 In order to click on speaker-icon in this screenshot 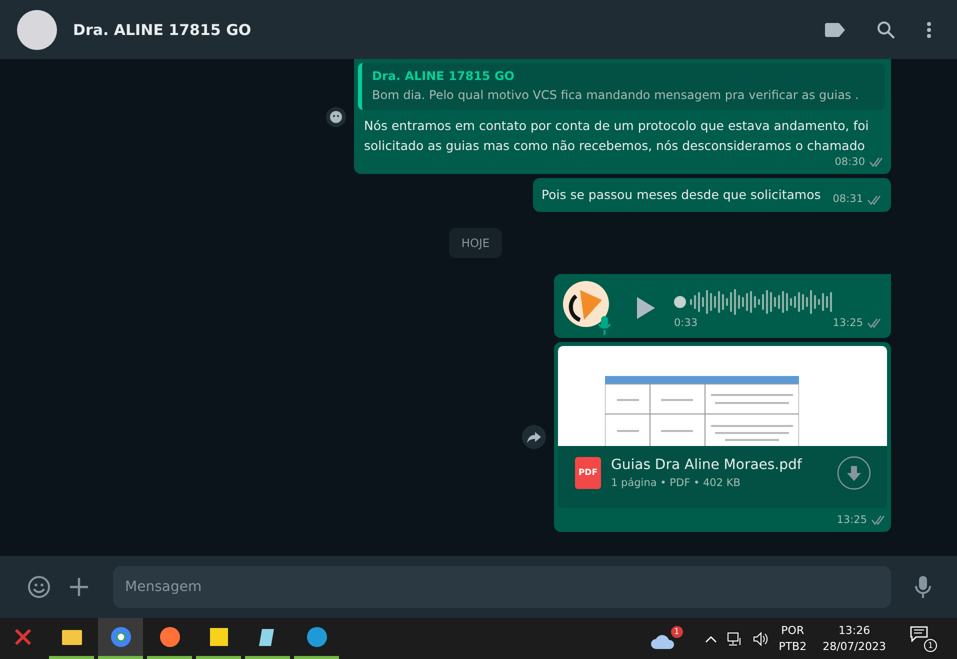, I will do `click(760, 639)`.